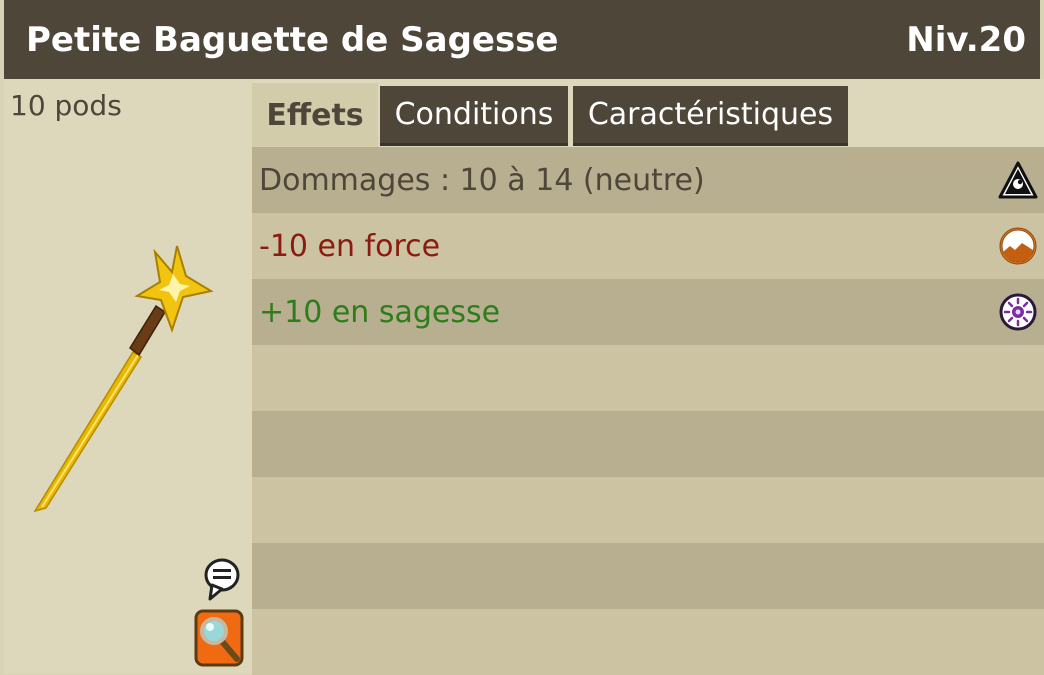 This screenshot has width=1044, height=675. Describe the element at coordinates (350, 246) in the screenshot. I see `effect-strength-text: -10 en force` at that location.